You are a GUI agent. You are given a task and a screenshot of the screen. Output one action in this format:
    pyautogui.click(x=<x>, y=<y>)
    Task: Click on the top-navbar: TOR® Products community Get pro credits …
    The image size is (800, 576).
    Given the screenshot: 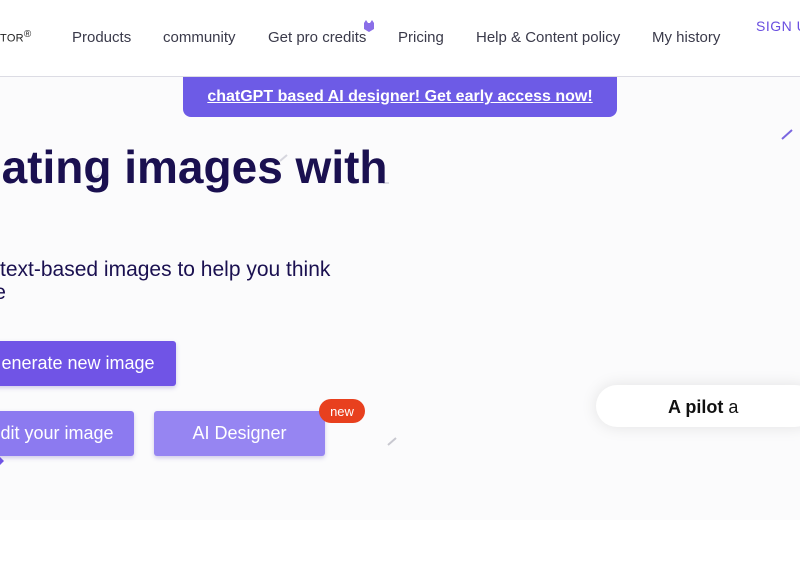 What is the action you would take?
    pyautogui.click(x=400, y=38)
    